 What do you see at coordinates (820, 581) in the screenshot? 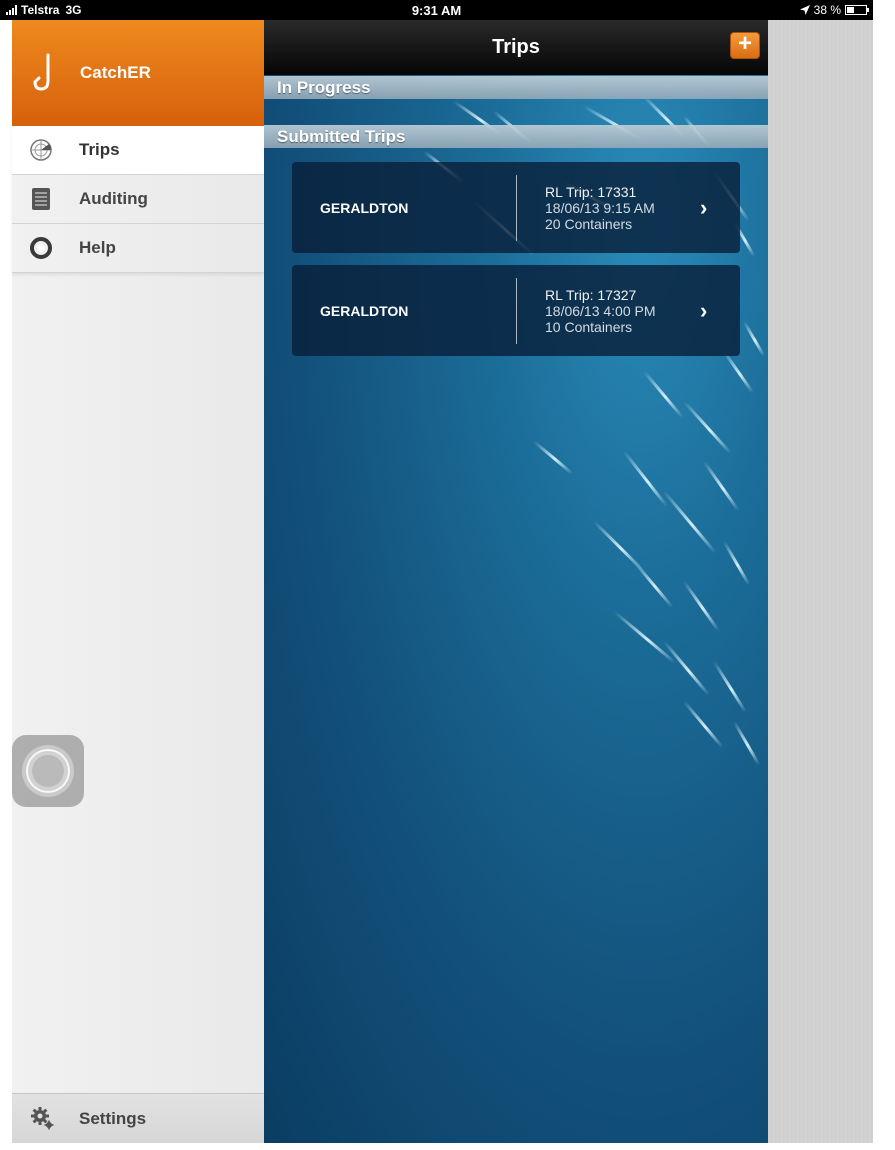
I see `underlying-view-edge` at bounding box center [820, 581].